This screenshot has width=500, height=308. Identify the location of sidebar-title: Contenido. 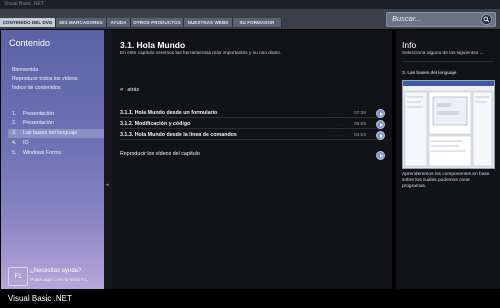
(30, 43).